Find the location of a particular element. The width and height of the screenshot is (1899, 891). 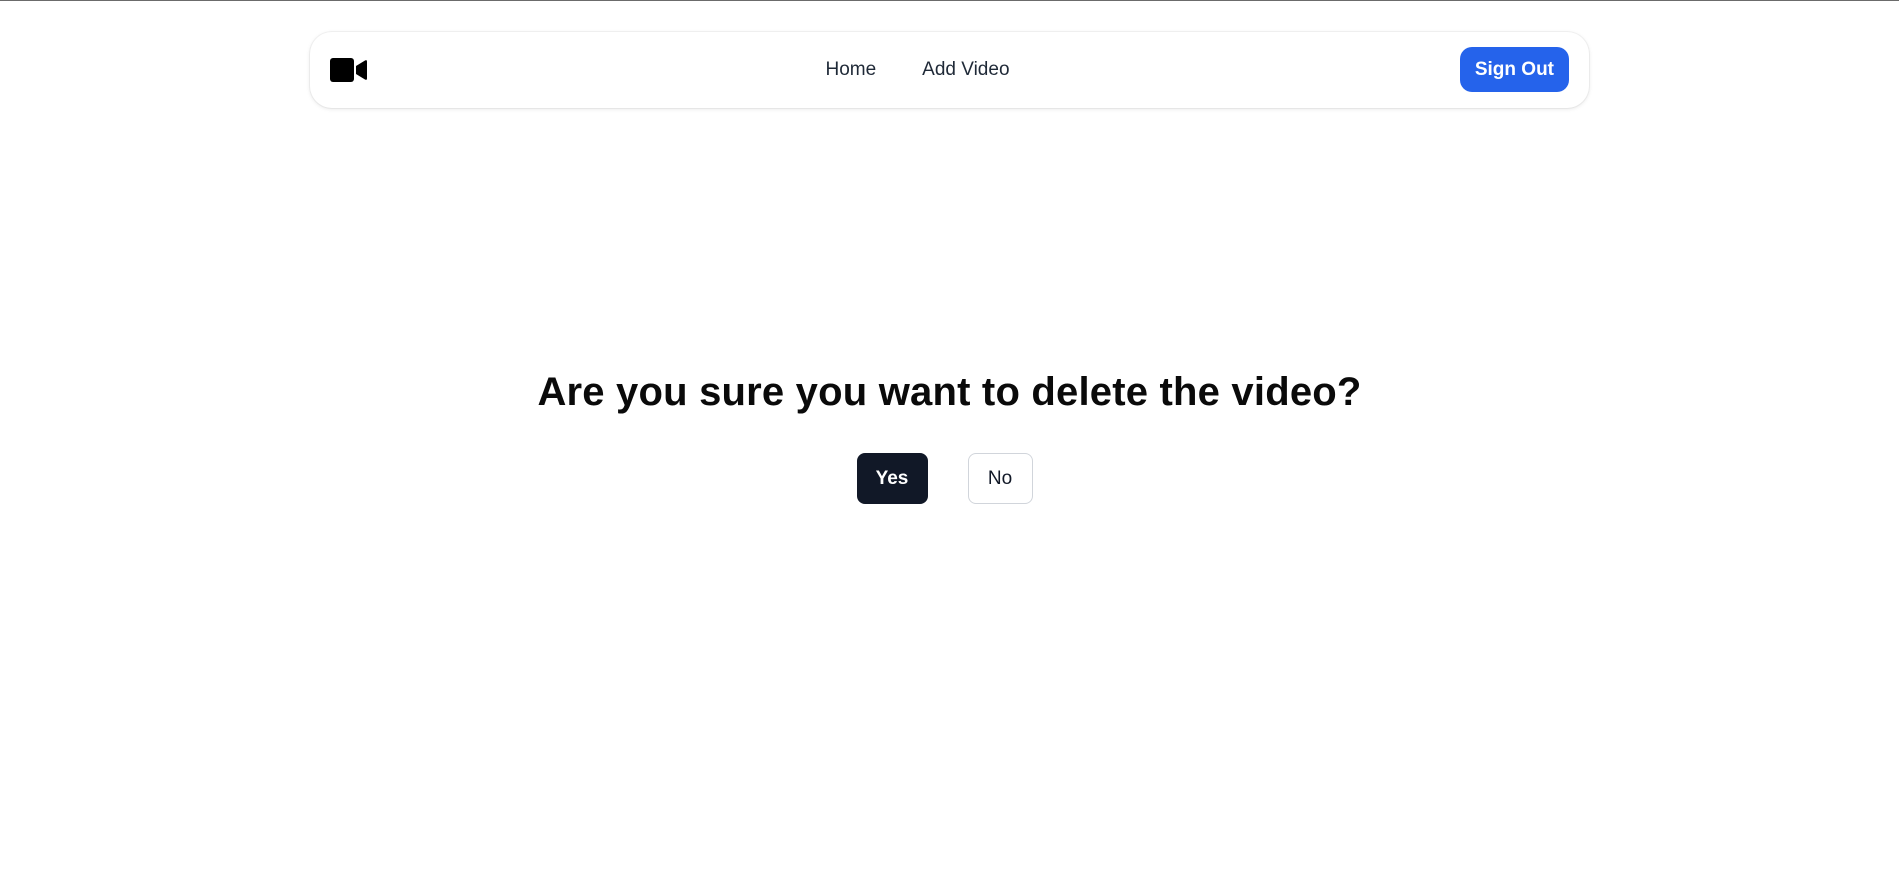

sign-out-button: Sign Out is located at coordinates (1514, 69).